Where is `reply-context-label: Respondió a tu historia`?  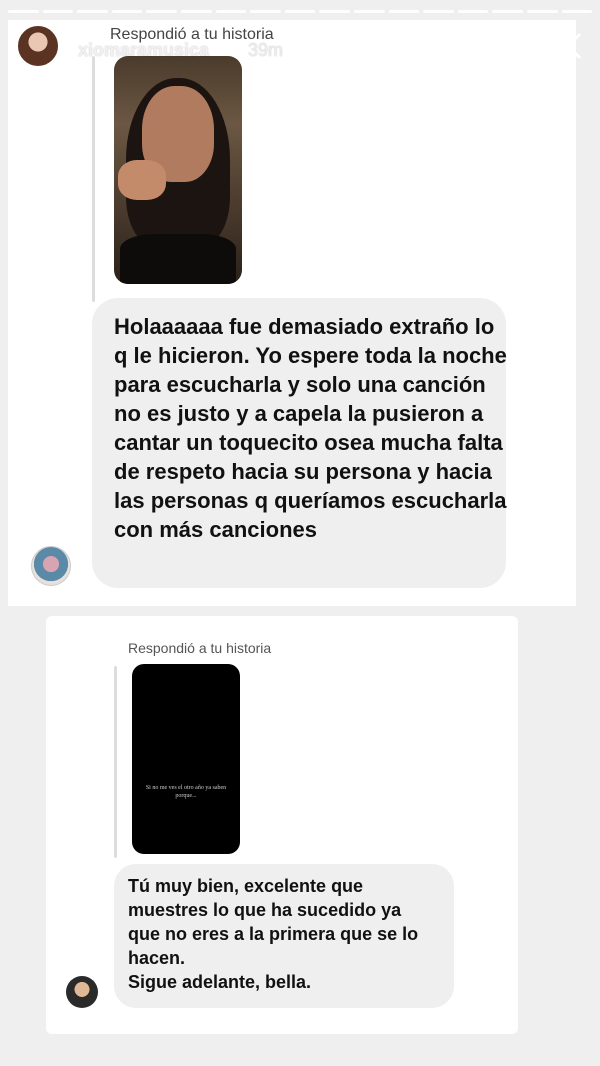
reply-context-label: Respondió a tu historia is located at coordinates (200, 648).